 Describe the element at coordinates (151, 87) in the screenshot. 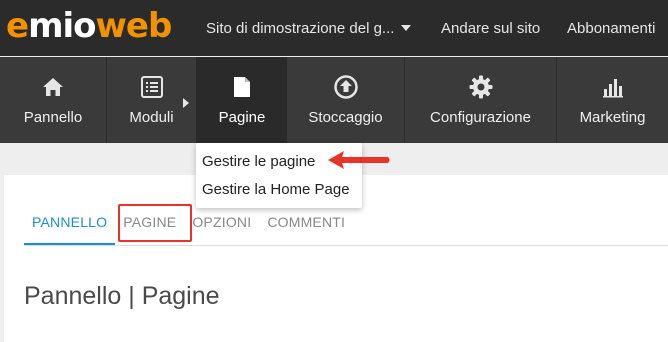

I see `list-icon` at that location.